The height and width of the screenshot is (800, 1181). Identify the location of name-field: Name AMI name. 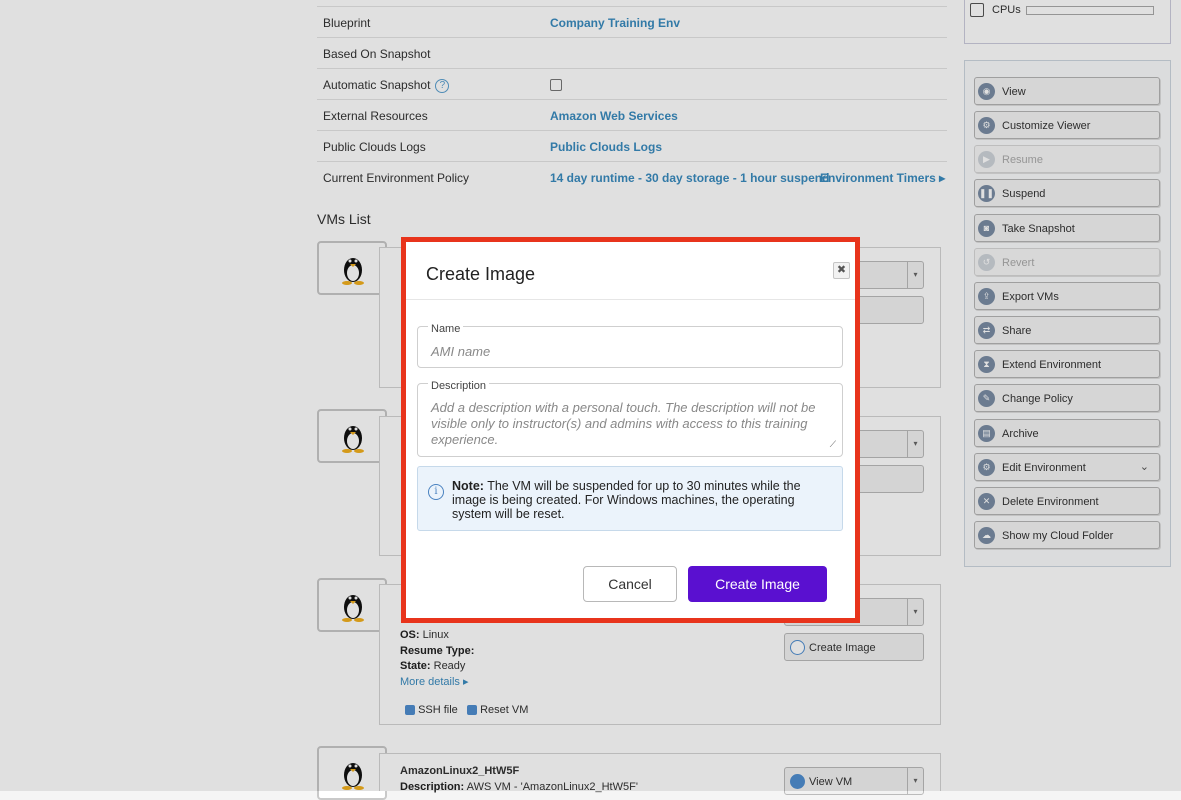
(630, 345).